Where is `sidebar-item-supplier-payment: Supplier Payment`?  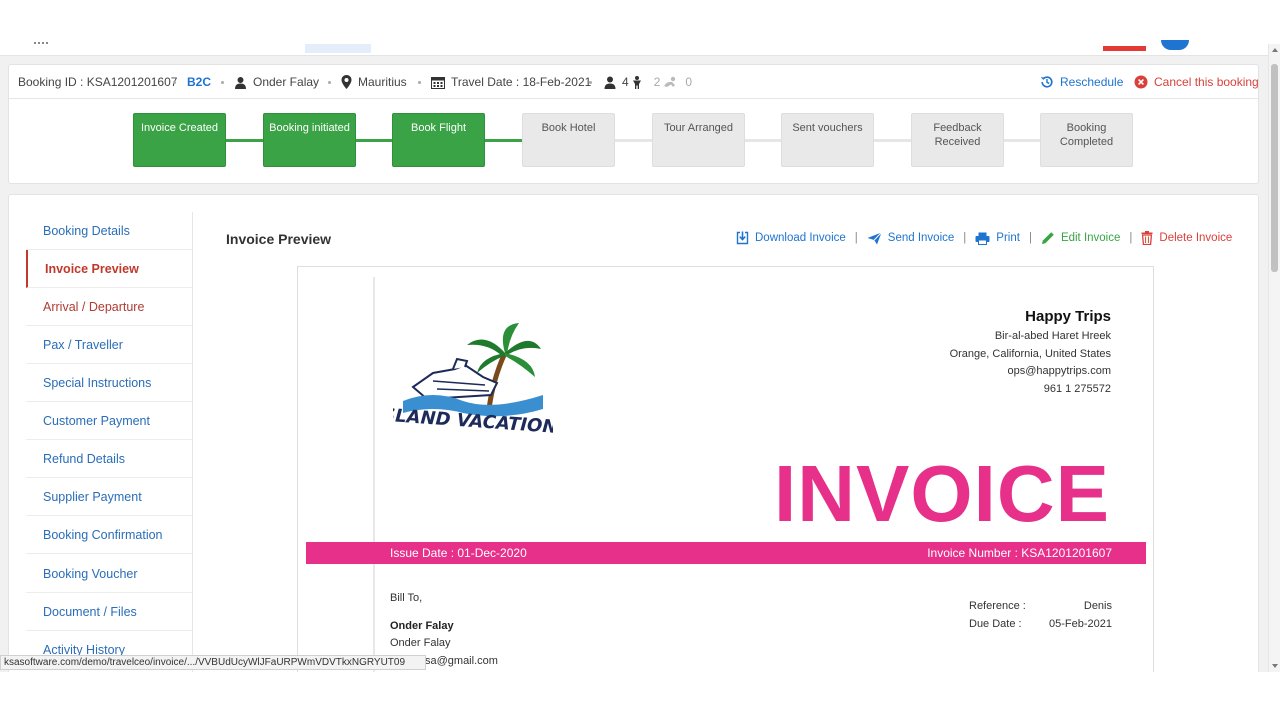 sidebar-item-supplier-payment: Supplier Payment is located at coordinates (109, 497).